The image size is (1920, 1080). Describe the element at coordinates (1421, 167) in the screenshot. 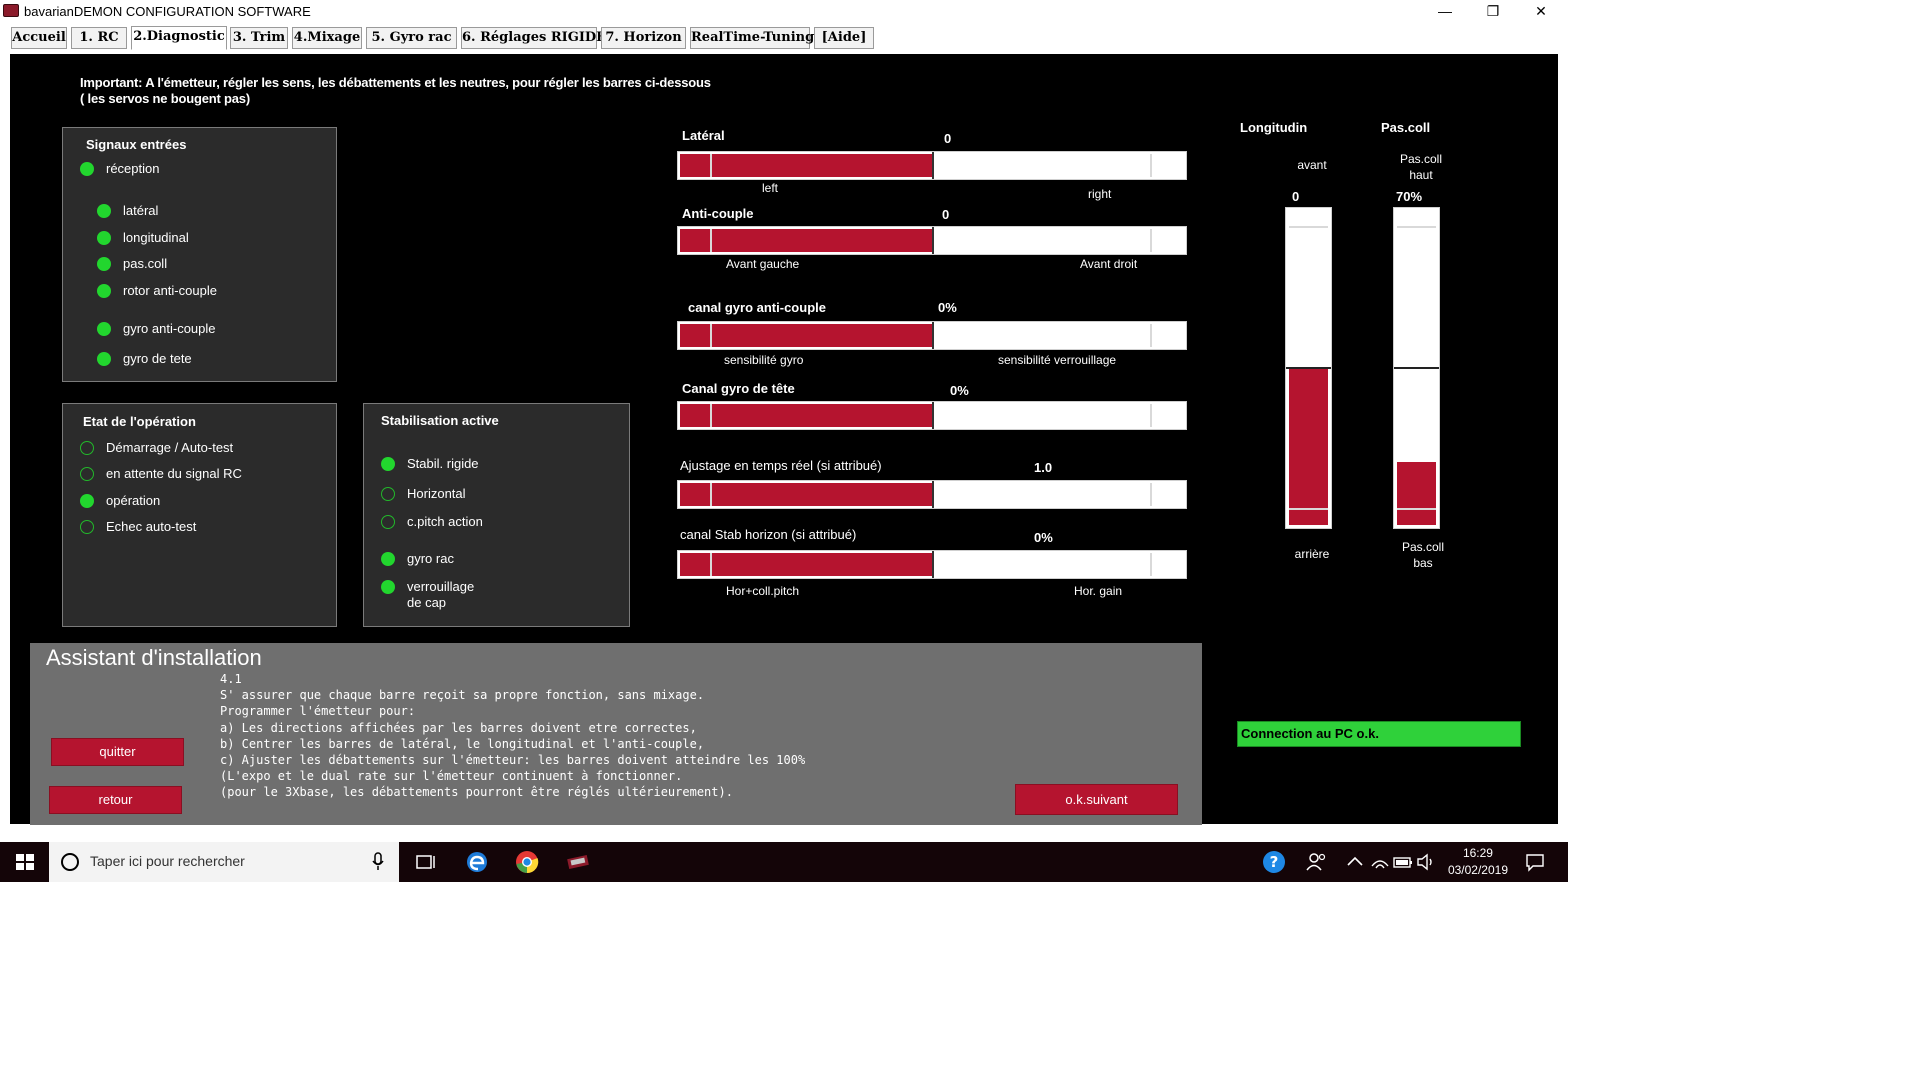

I see `pascoll-top-caption: Pas.coll haut` at that location.